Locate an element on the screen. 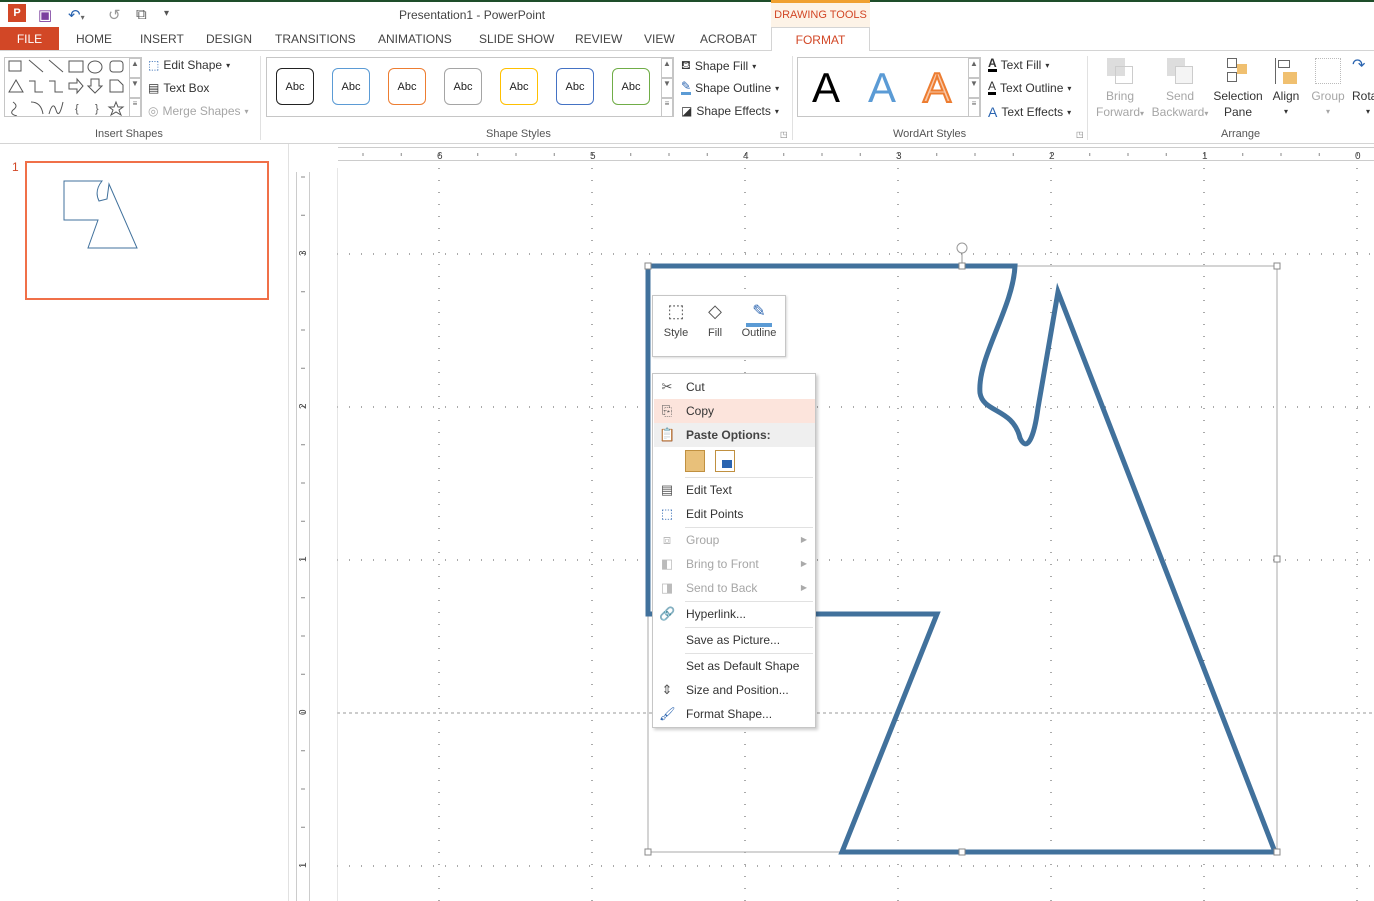 The width and height of the screenshot is (1374, 901). group-icon: ⧈ is located at coordinates (667, 539).